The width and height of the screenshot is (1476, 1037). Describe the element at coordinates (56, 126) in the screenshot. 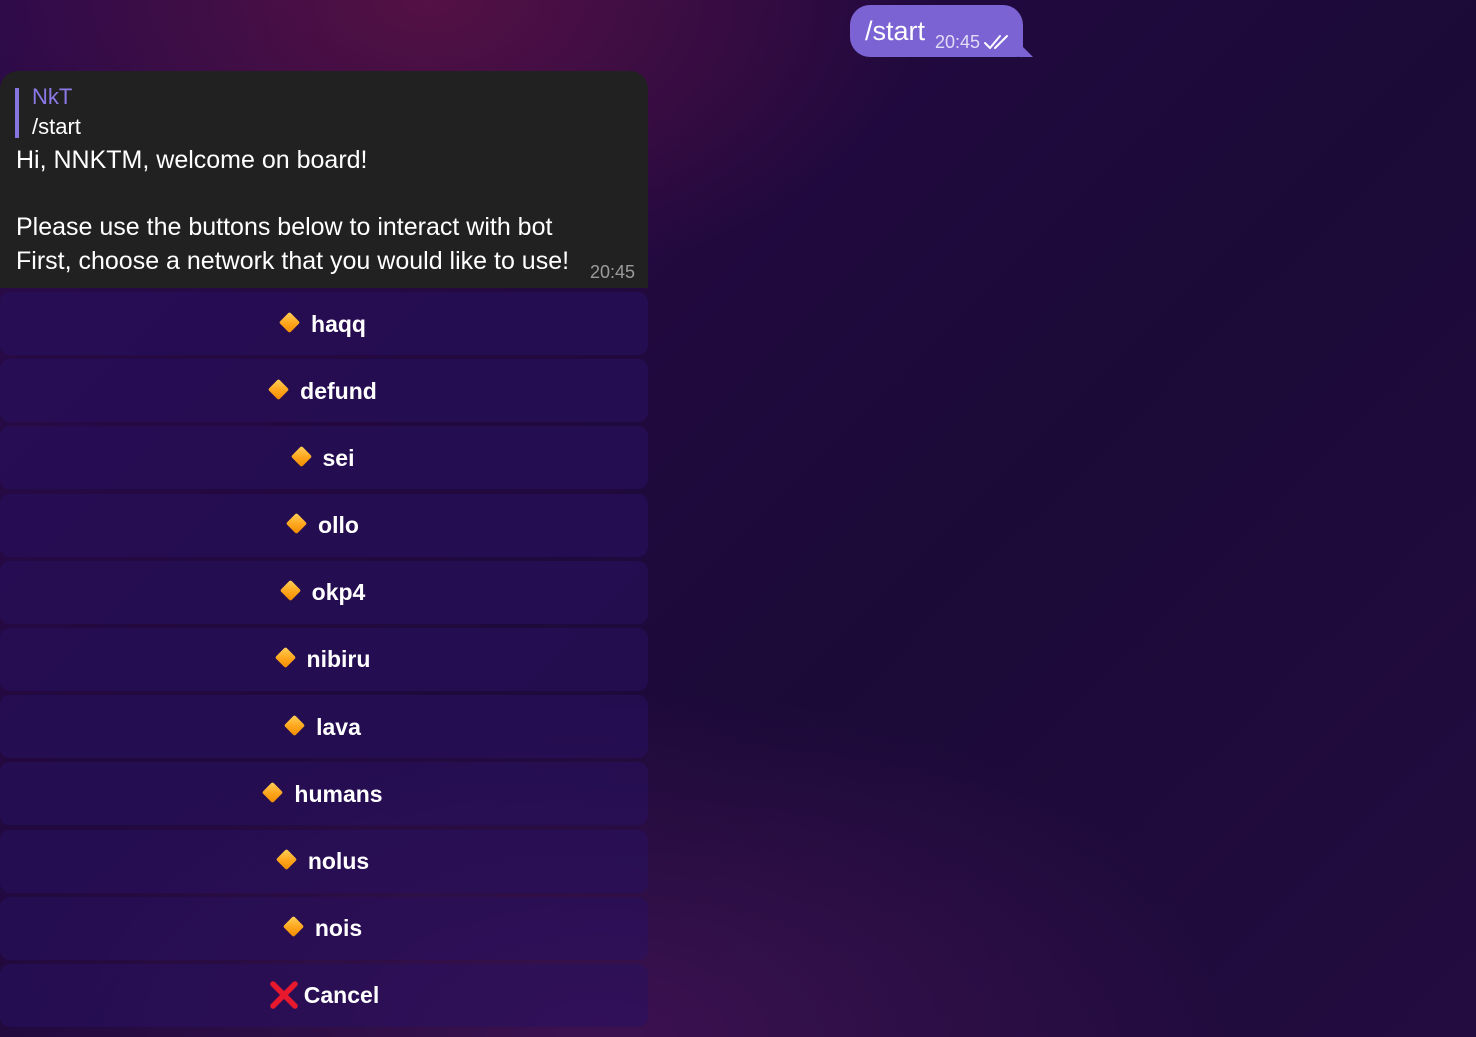

I see `reply-quote-text: /start` at that location.